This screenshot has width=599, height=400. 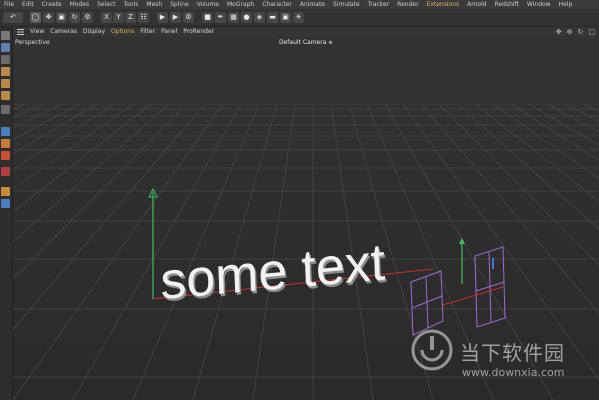 I want to click on live-selection-icon: ◯, so click(x=35, y=17).